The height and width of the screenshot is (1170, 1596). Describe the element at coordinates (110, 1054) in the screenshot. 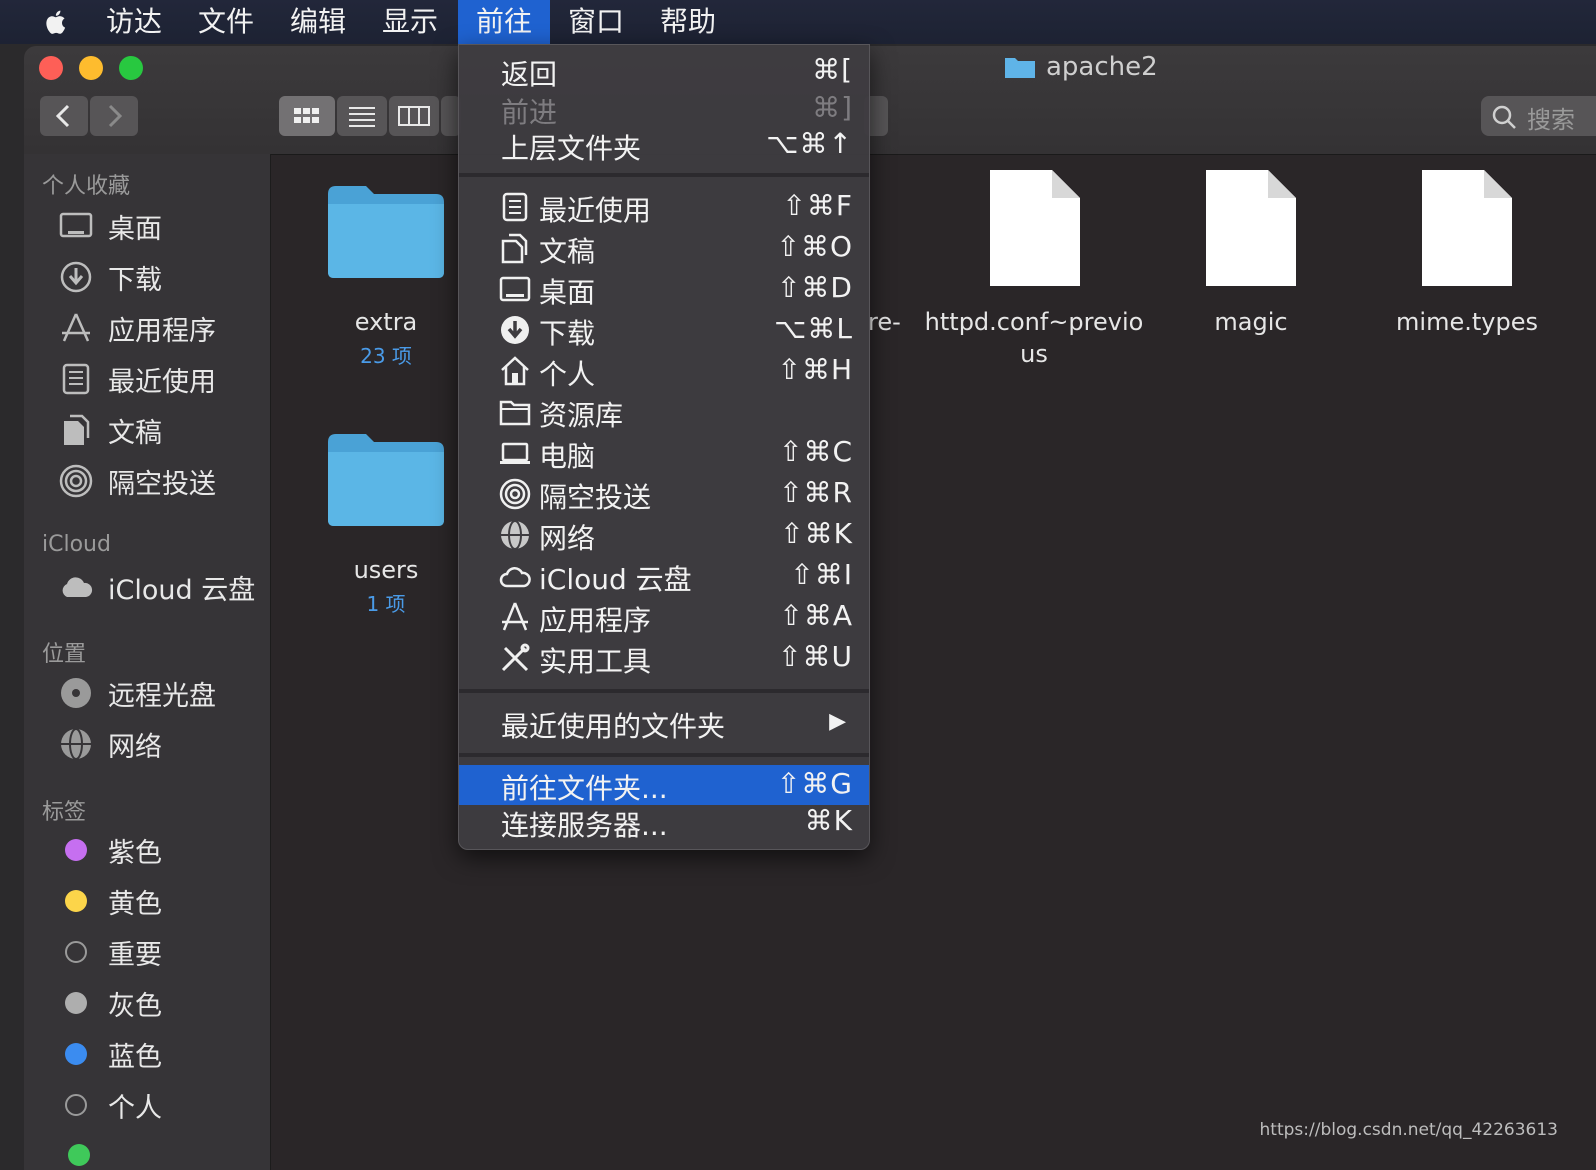

I see `sidebar-tag-blue: 蓝色` at that location.